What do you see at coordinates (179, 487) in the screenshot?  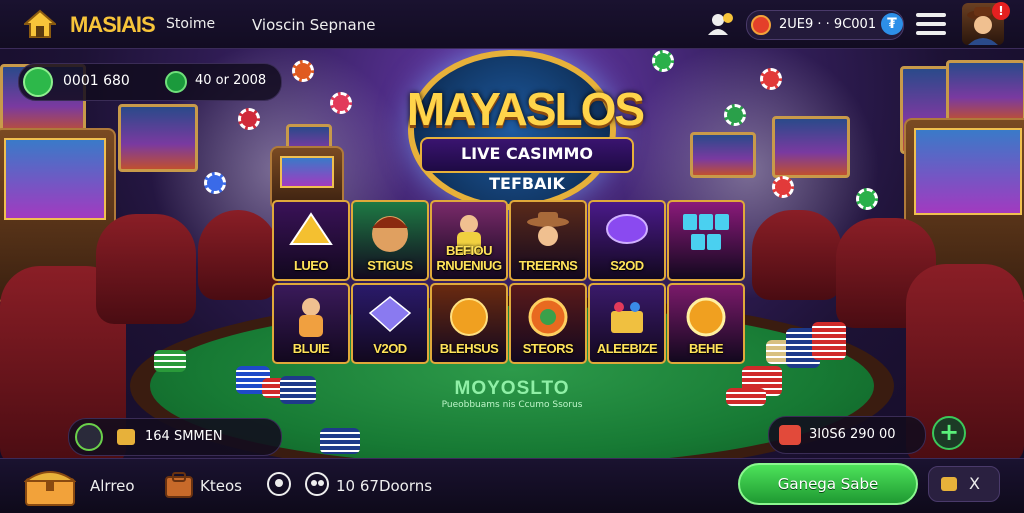 I see `shop-bag-icon` at bounding box center [179, 487].